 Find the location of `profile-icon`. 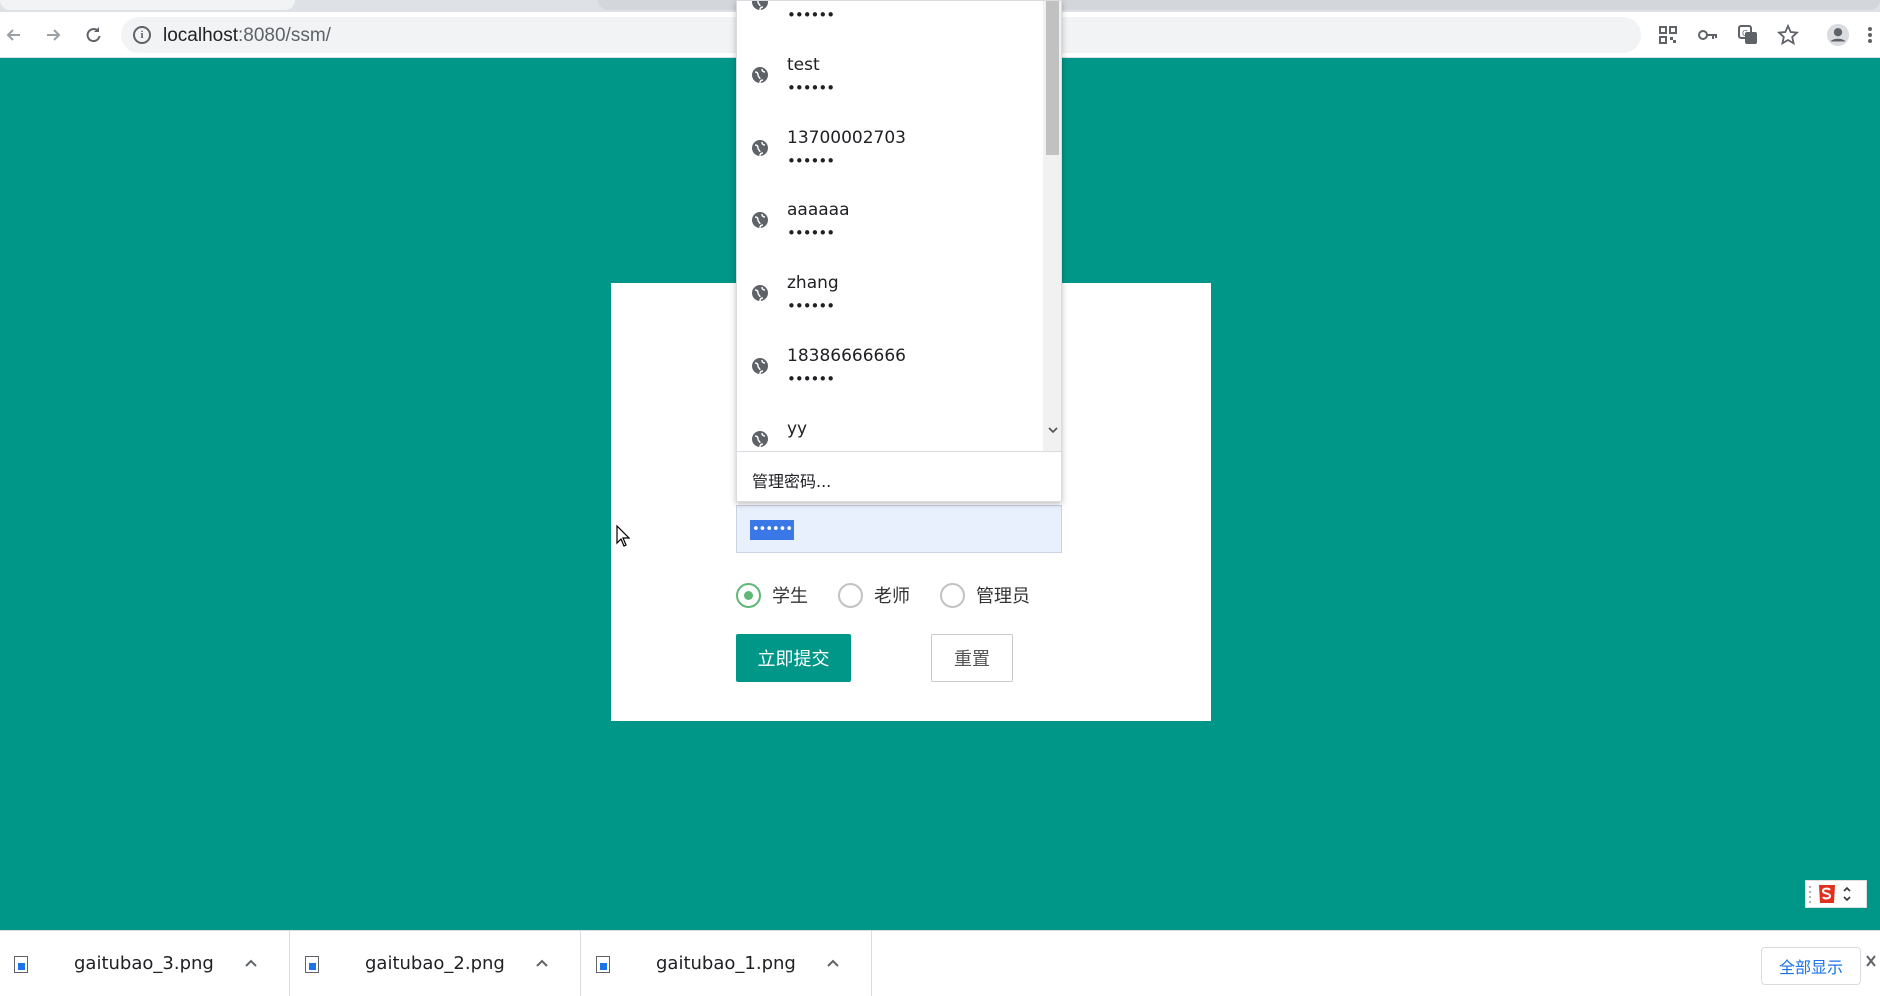

profile-icon is located at coordinates (1838, 35).